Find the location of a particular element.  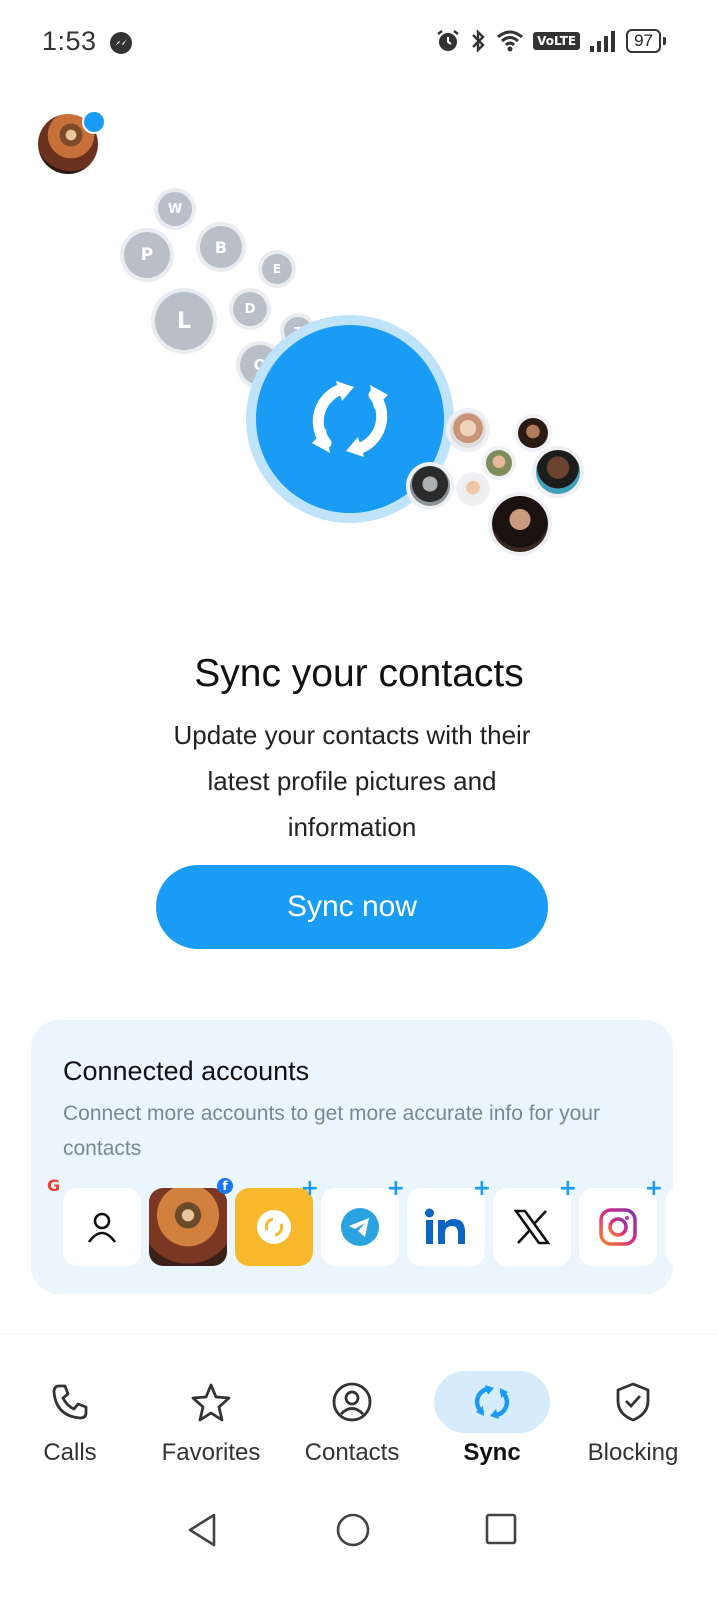

signal-icon is located at coordinates (603, 41).